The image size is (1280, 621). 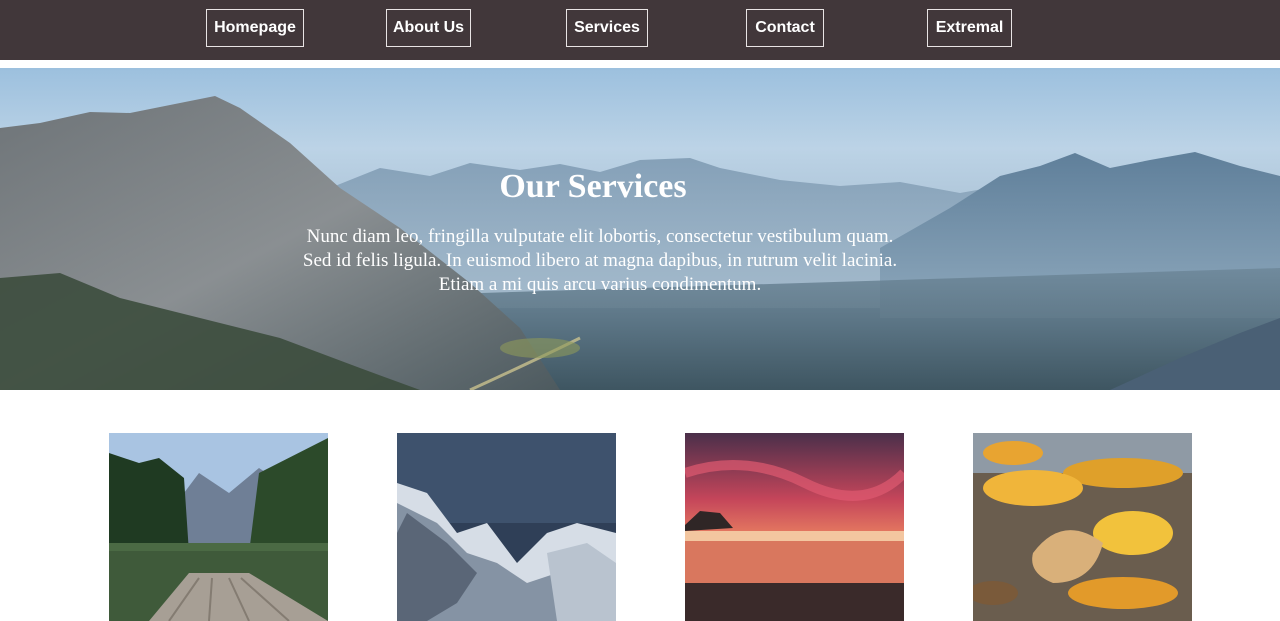 I want to click on card-image-lake-pier, so click(x=218, y=527).